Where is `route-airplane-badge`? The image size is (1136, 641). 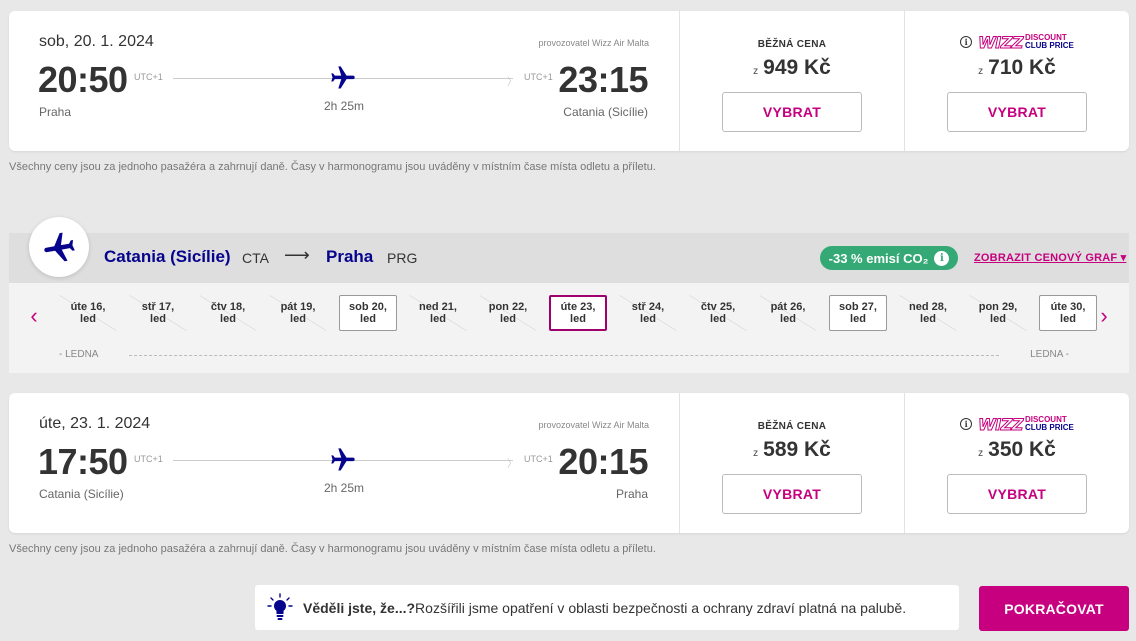
route-airplane-badge is located at coordinates (59, 247).